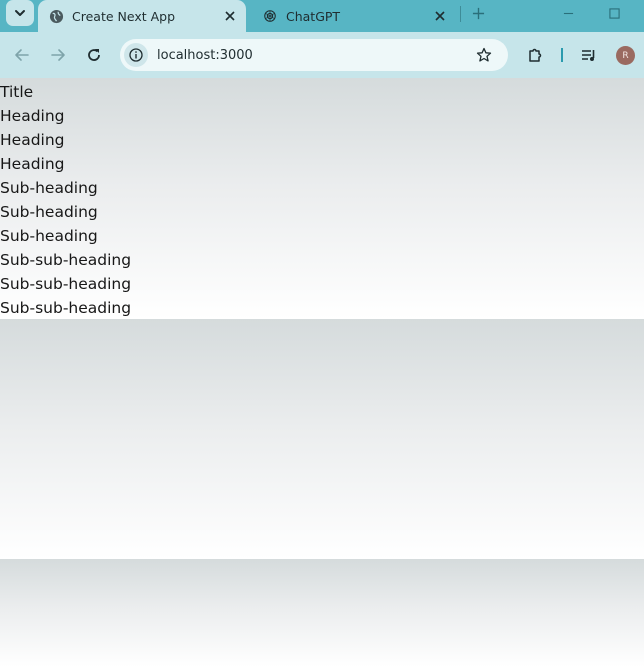 This screenshot has width=644, height=667. What do you see at coordinates (313, 16) in the screenshot?
I see `tab-title: ChatGPT` at bounding box center [313, 16].